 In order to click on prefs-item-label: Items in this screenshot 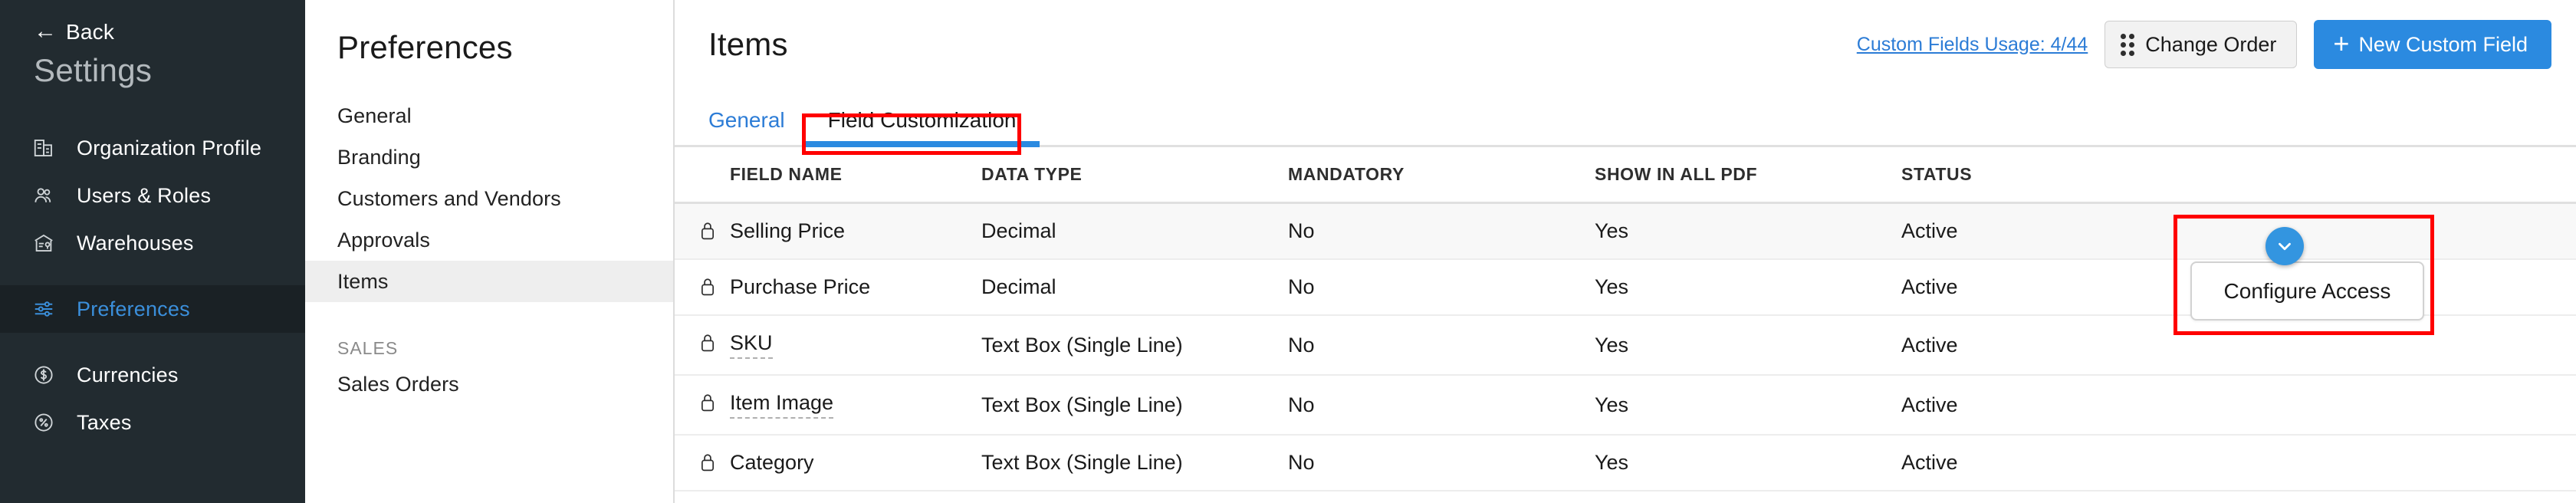, I will do `click(363, 281)`.